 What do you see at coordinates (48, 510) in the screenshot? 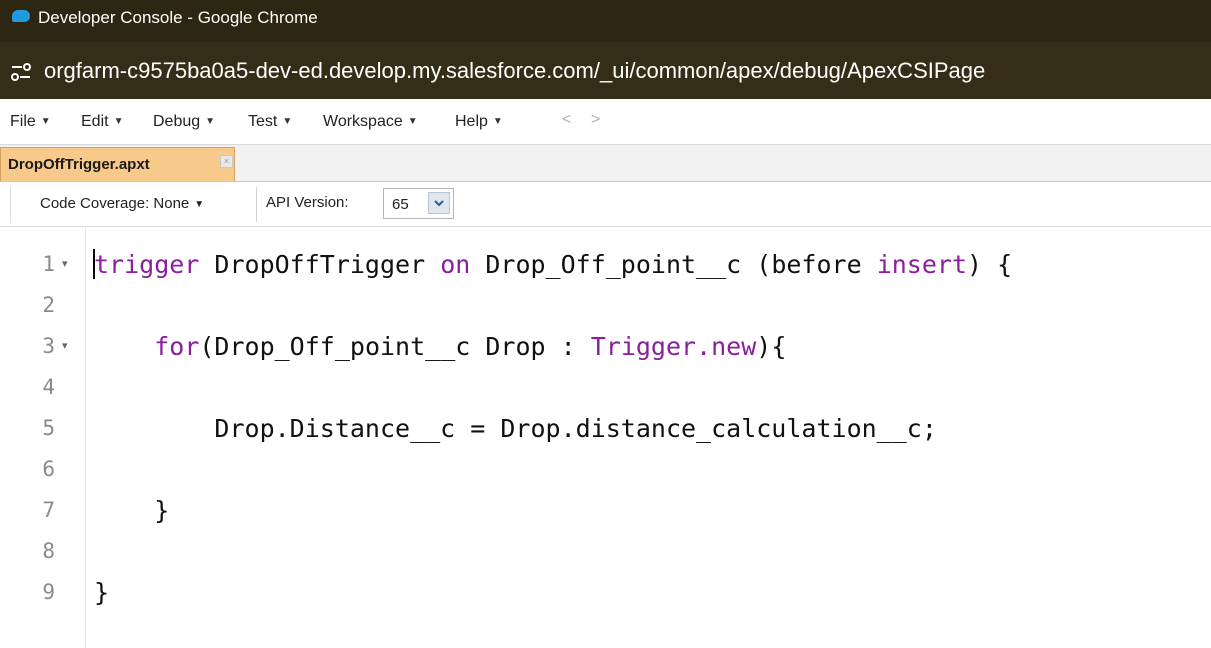
I see `line-number: 7` at bounding box center [48, 510].